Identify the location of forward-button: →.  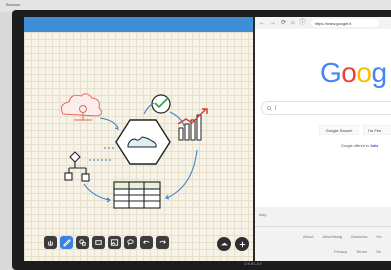
(273, 23).